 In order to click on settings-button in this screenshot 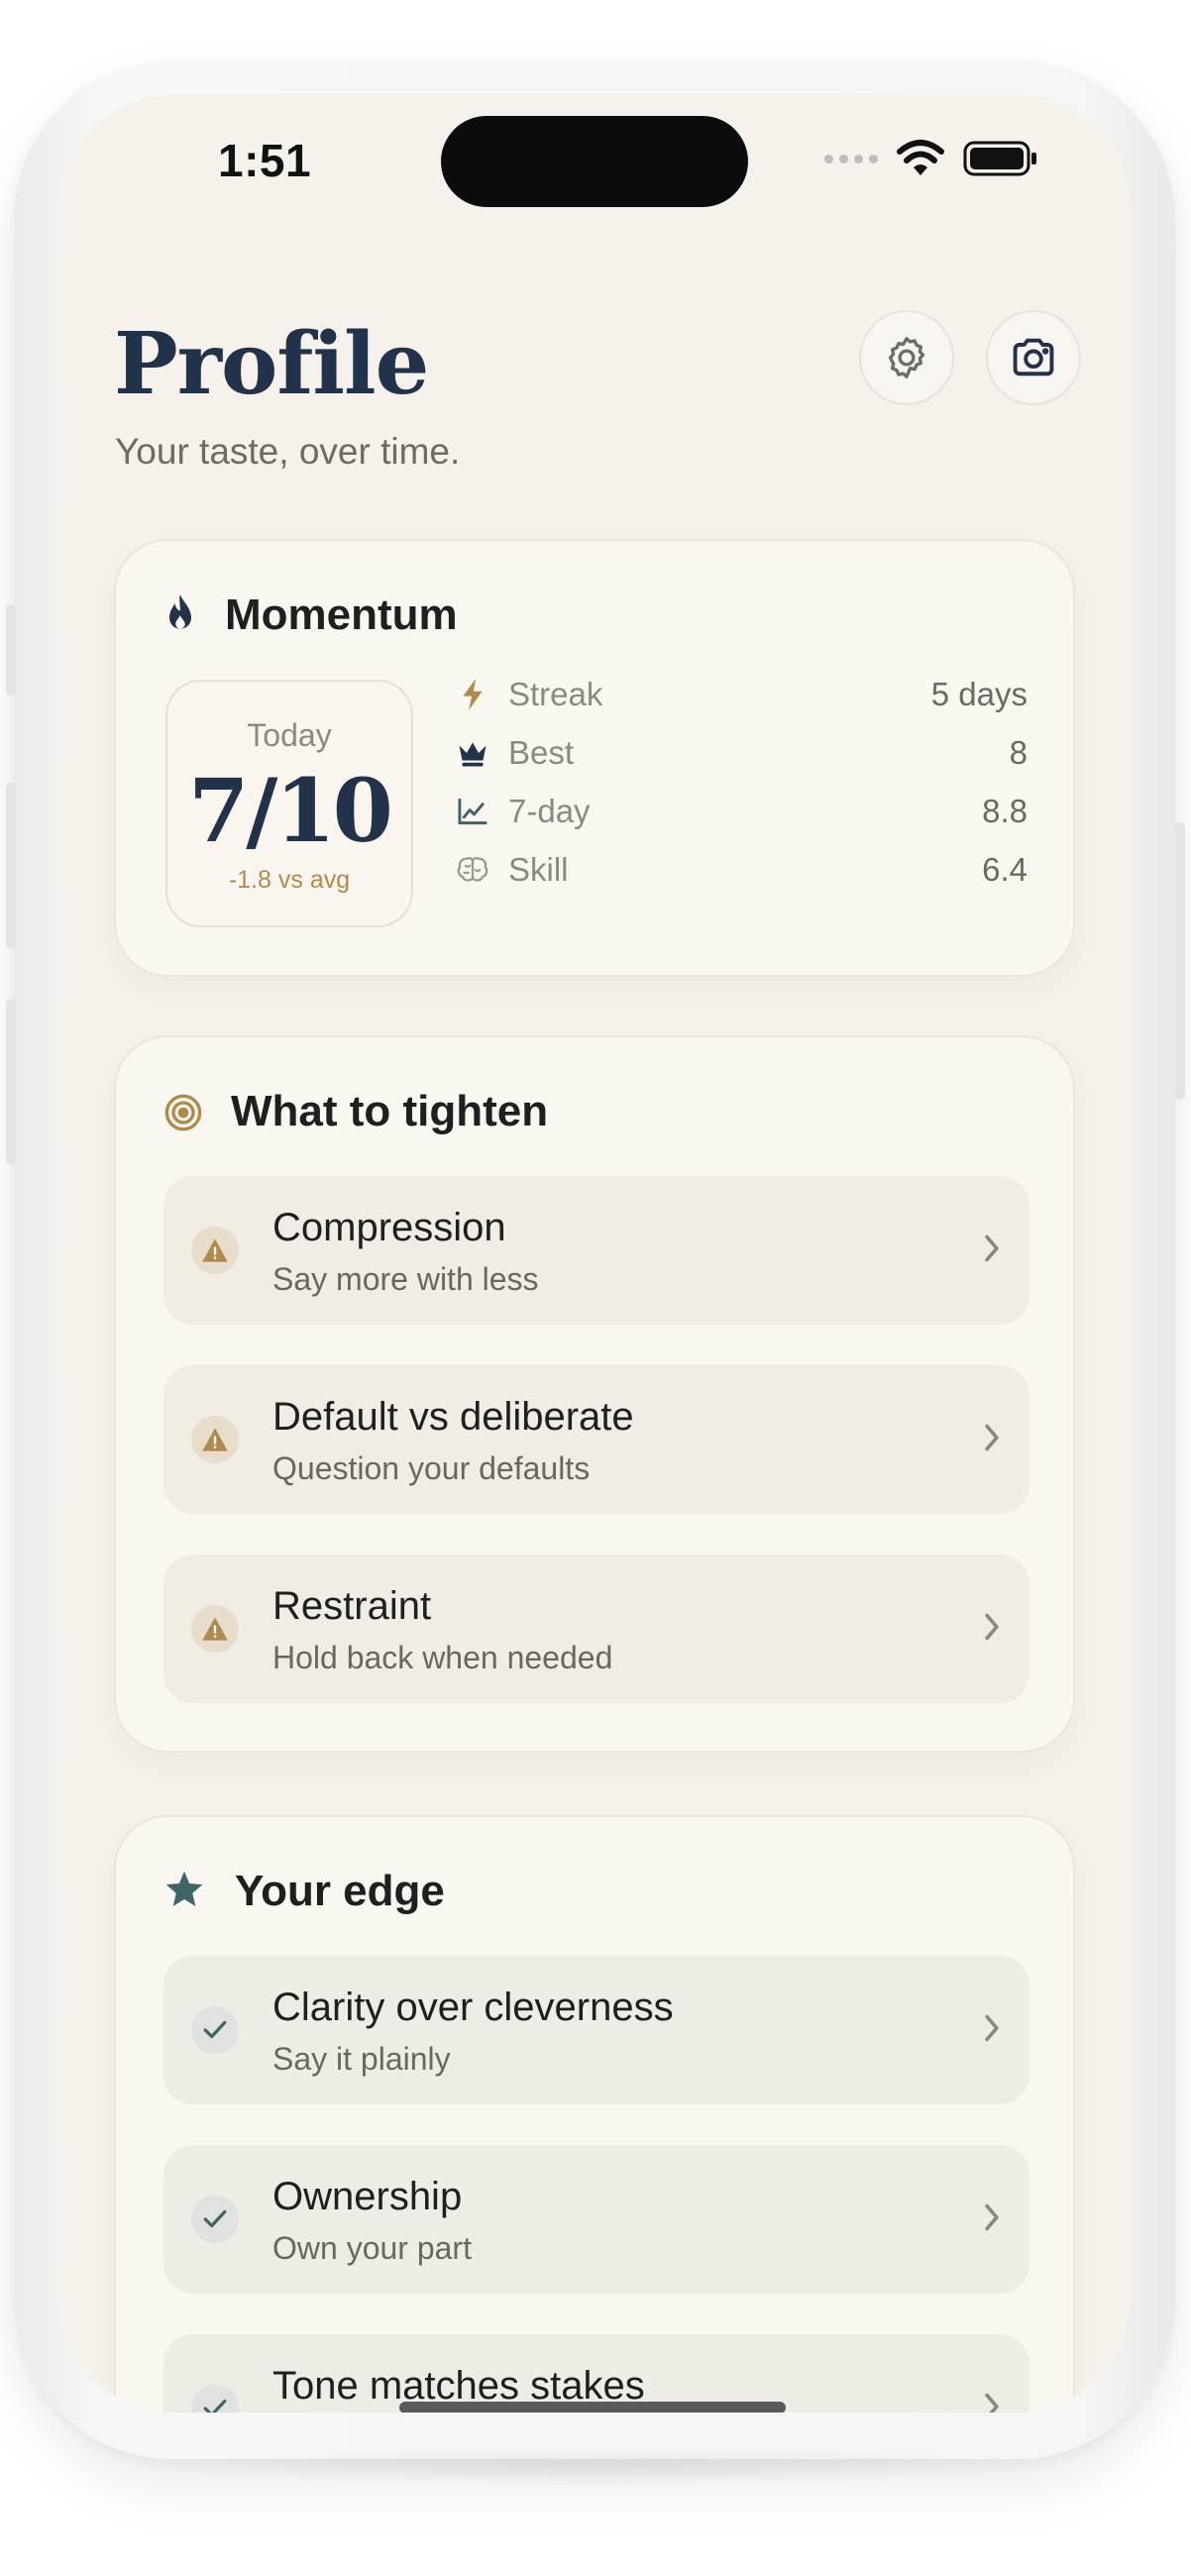, I will do `click(906, 357)`.